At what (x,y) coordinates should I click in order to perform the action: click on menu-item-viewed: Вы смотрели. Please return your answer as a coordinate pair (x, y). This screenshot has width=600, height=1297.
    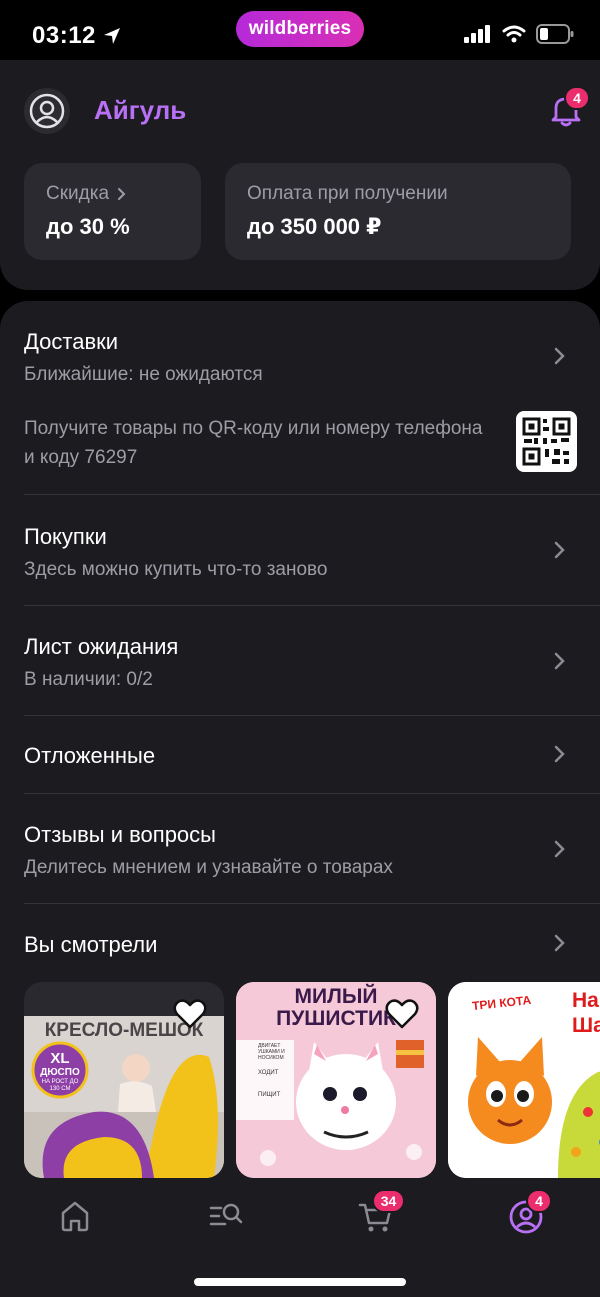
    Looking at the image, I should click on (300, 942).